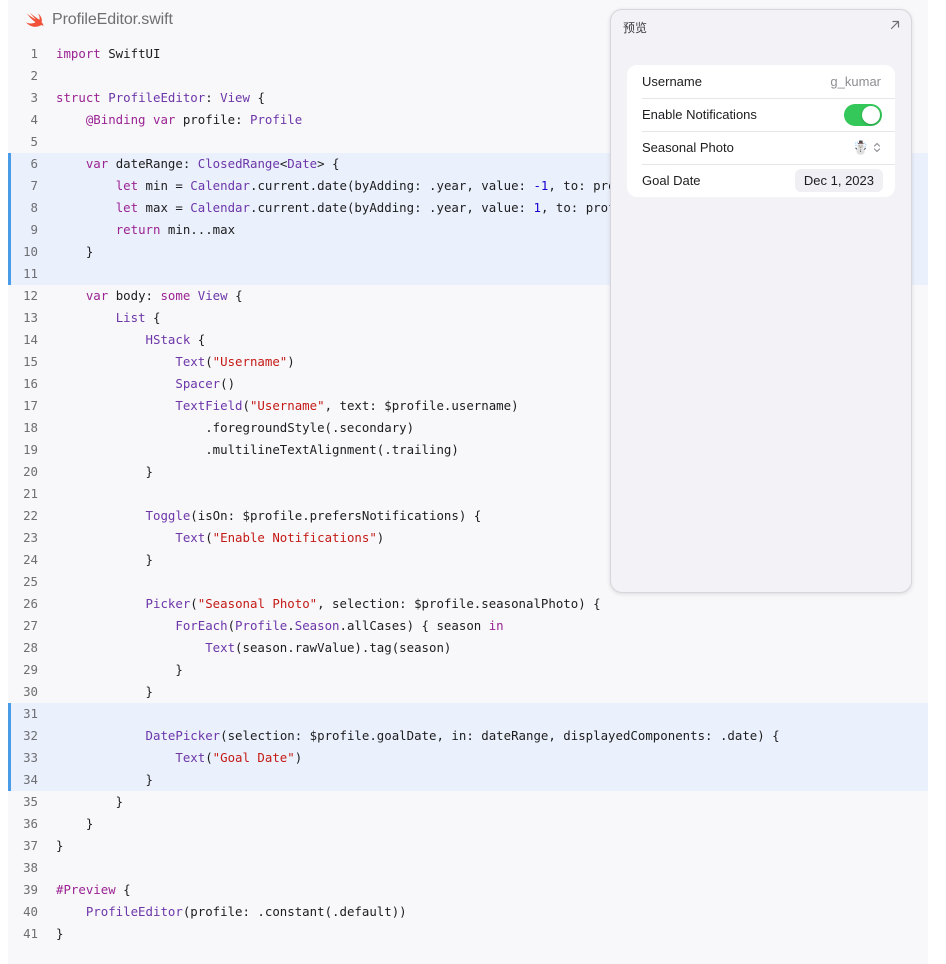 This screenshot has height=964, width=946. Describe the element at coordinates (468, 758) in the screenshot. I see `code-line: 33 Text("Goal Date")` at that location.